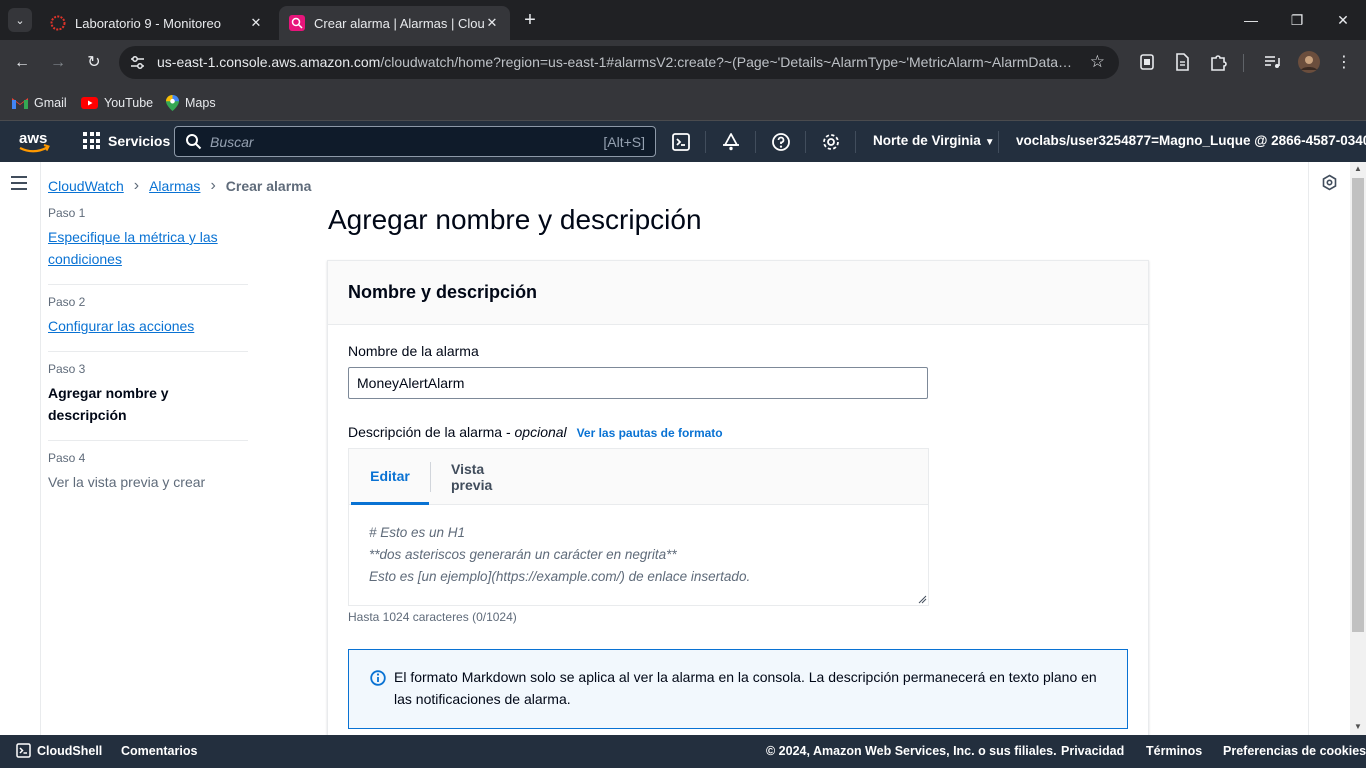 This screenshot has width=1366, height=768. I want to click on forward-icon: →, so click(58, 63).